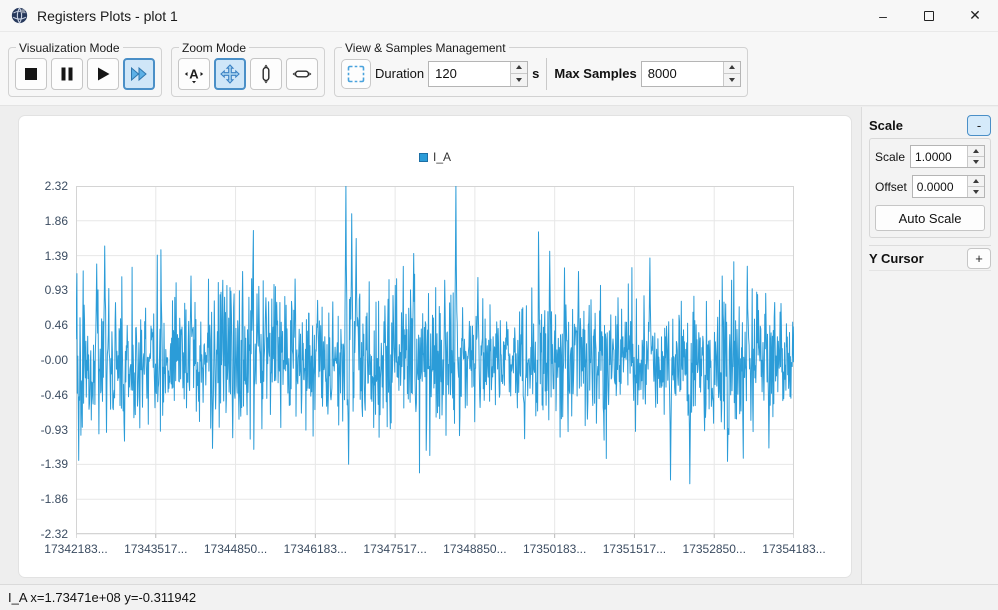  I want to click on zoom-vertical-button, so click(266, 73).